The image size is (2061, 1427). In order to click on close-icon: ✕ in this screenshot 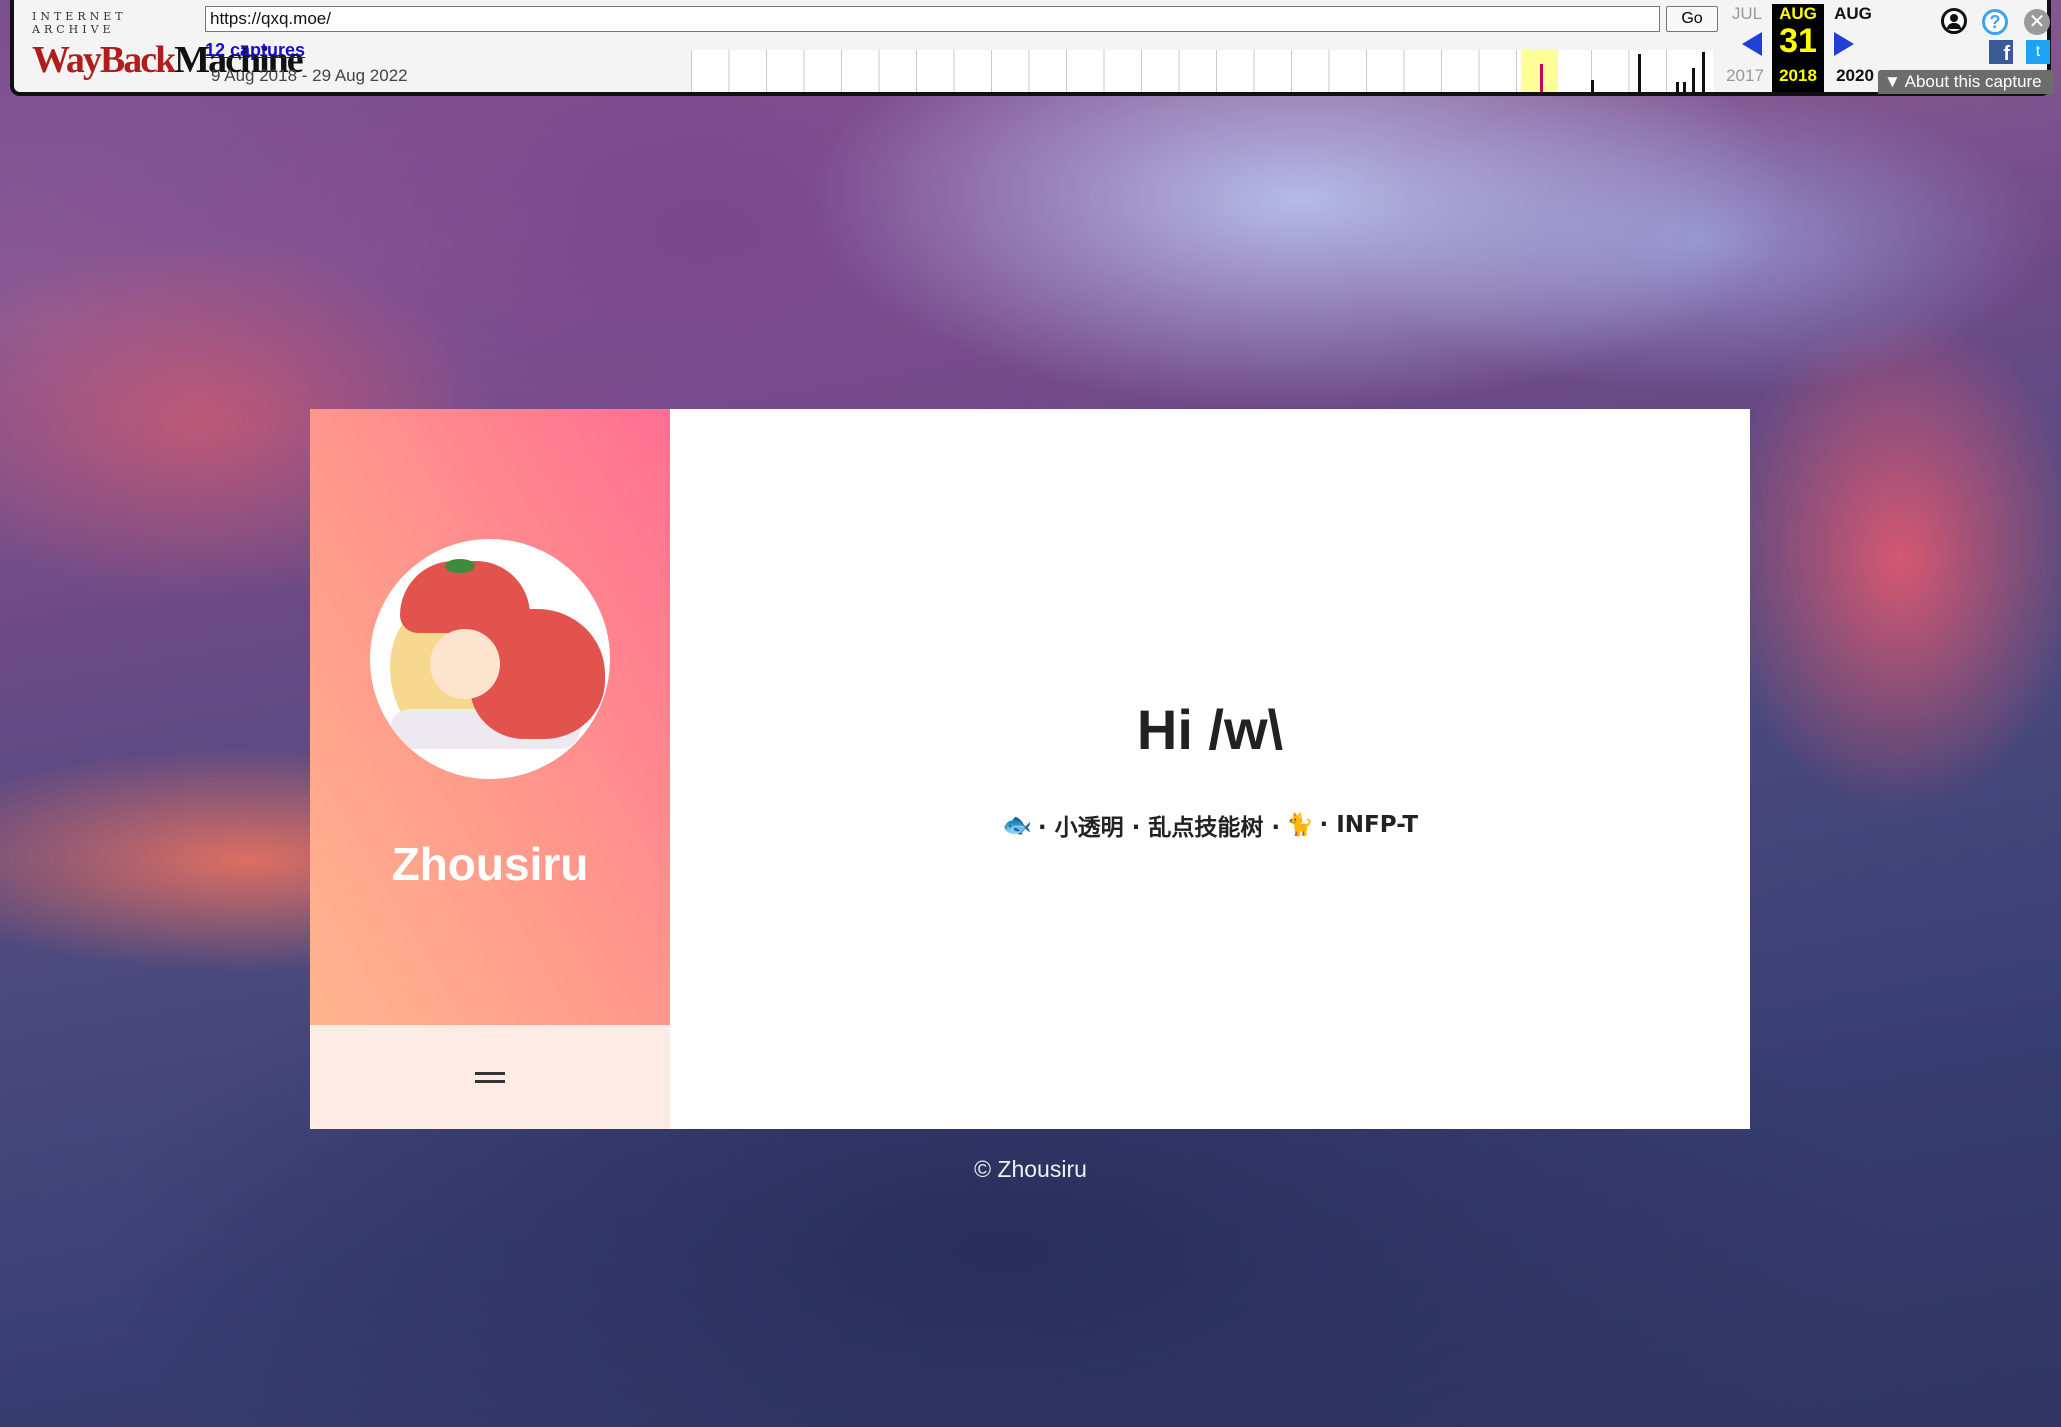, I will do `click(2037, 22)`.